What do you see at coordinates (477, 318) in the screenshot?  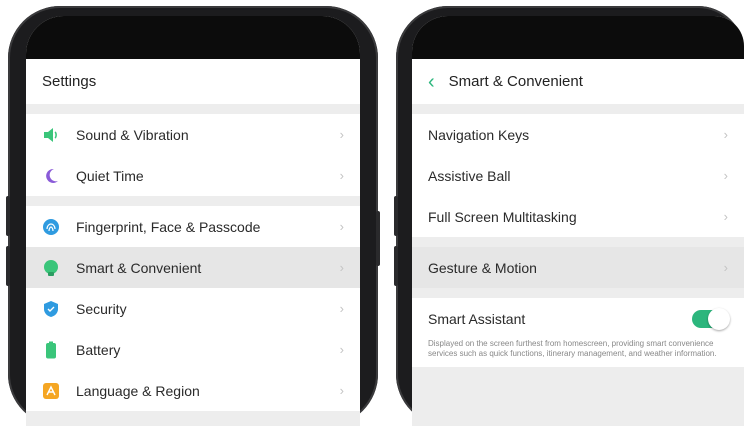 I see `settings-item-label: Smart Assistant` at bounding box center [477, 318].